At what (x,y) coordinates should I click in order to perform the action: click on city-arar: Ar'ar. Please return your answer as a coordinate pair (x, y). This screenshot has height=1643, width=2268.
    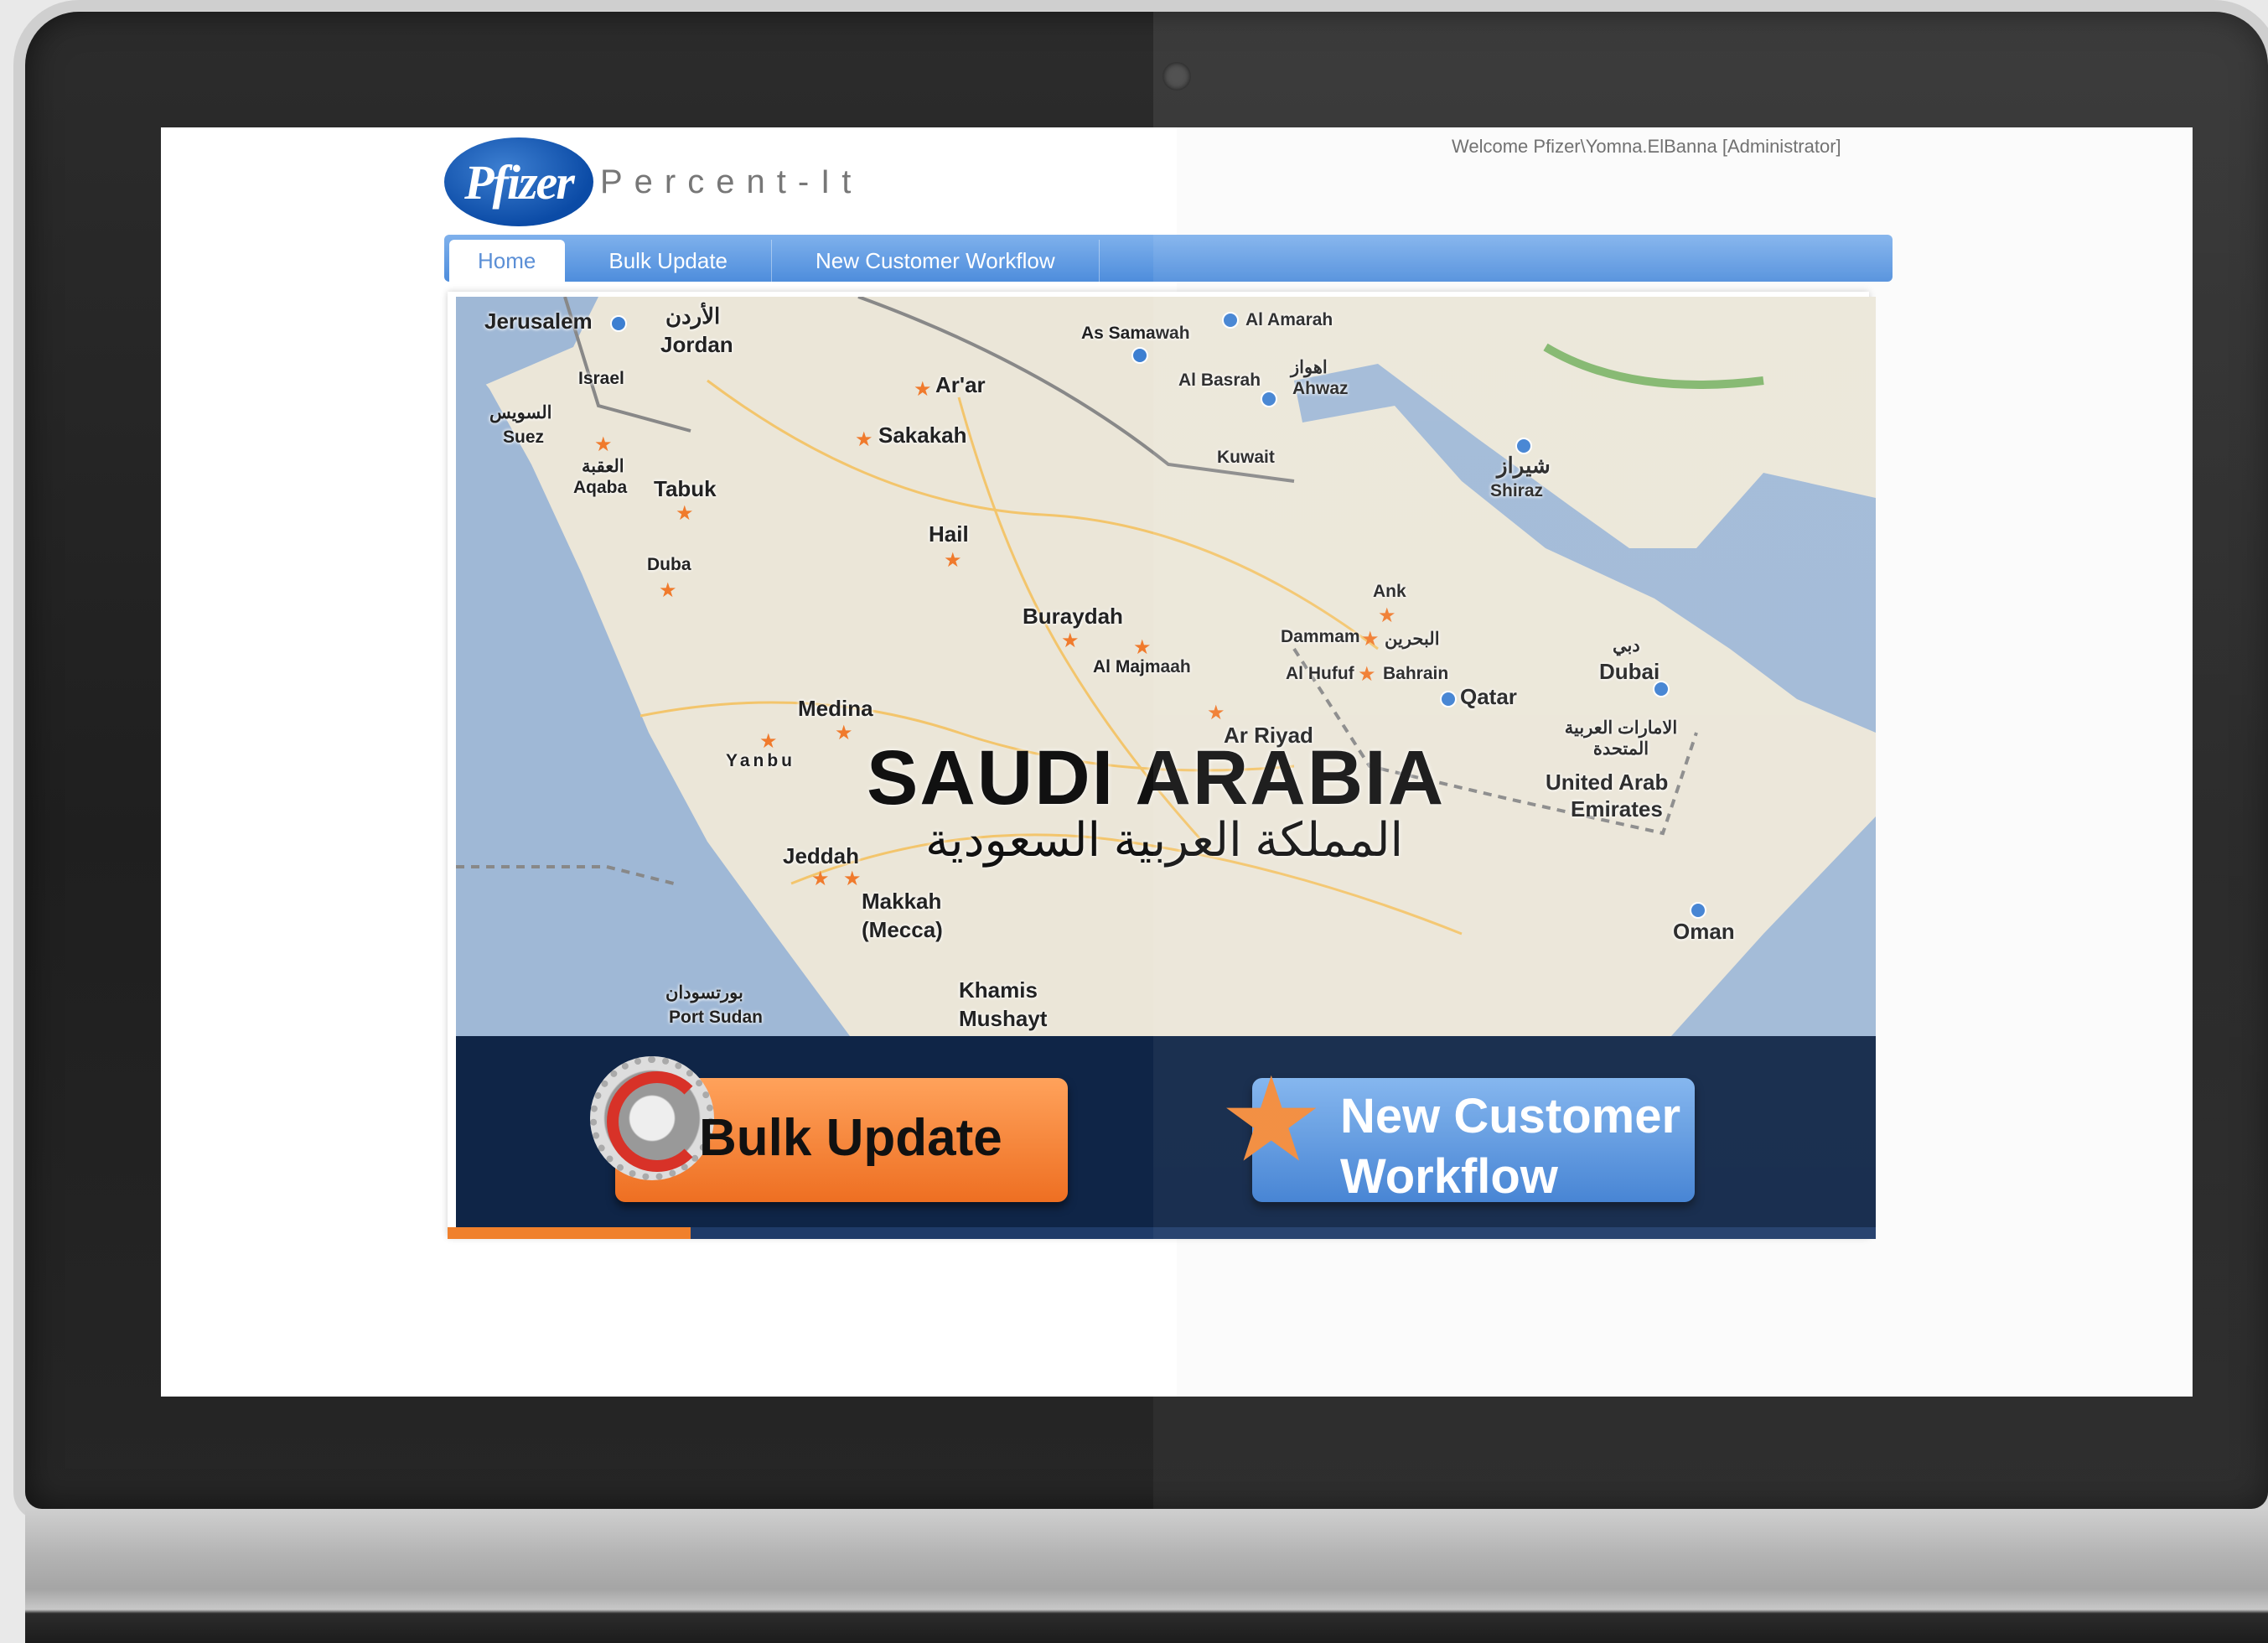
    Looking at the image, I should click on (960, 384).